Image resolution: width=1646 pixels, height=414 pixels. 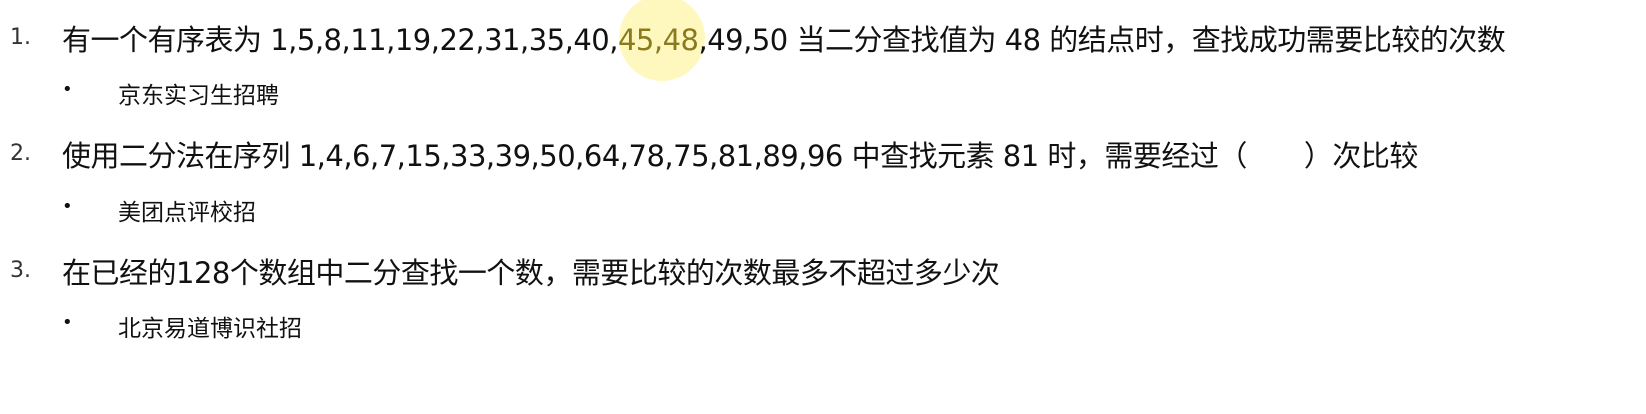 What do you see at coordinates (823, 324) in the screenshot?
I see `question-source-3: • 北京易道博识社招` at bounding box center [823, 324].